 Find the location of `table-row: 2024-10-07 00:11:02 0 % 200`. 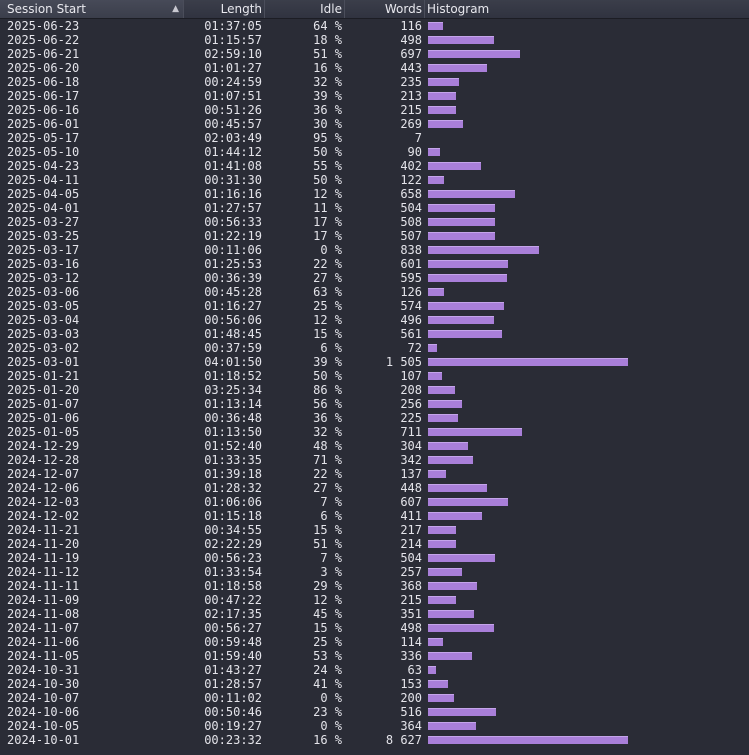

table-row: 2024-10-07 00:11:02 0 % 200 is located at coordinates (374, 698).